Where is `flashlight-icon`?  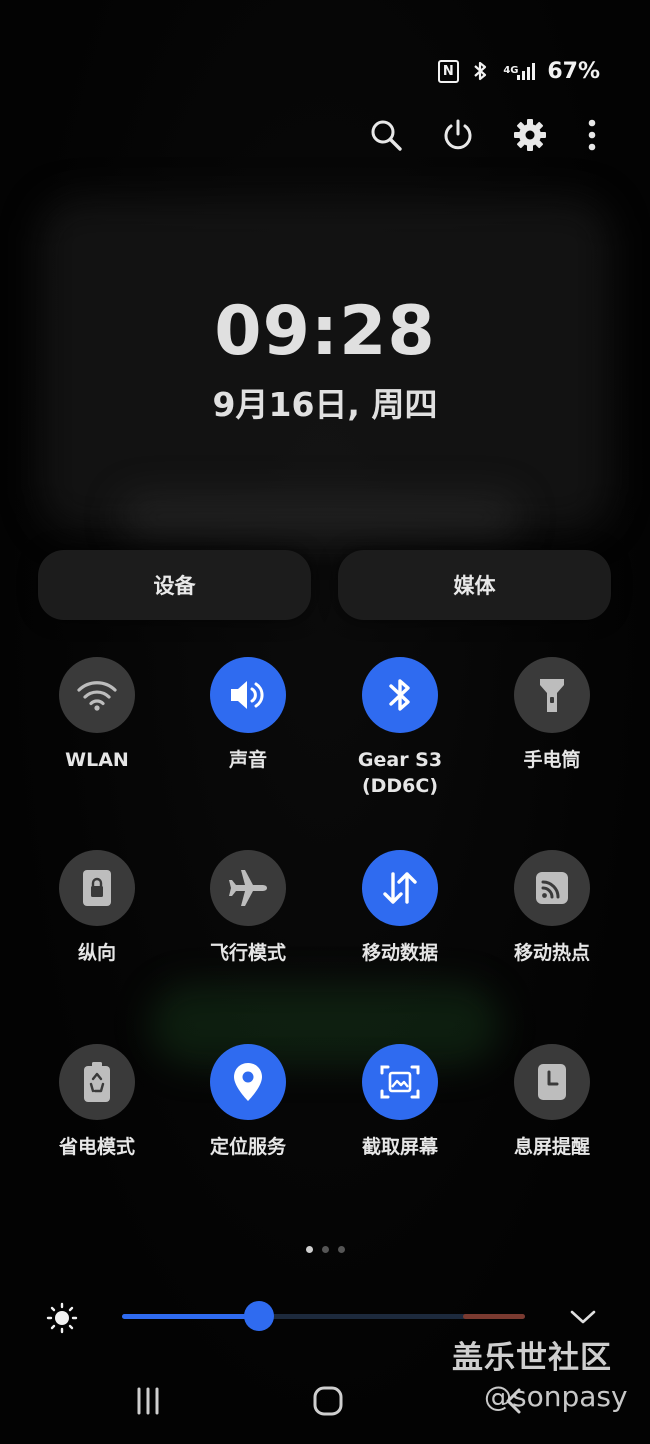
flashlight-icon is located at coordinates (552, 695).